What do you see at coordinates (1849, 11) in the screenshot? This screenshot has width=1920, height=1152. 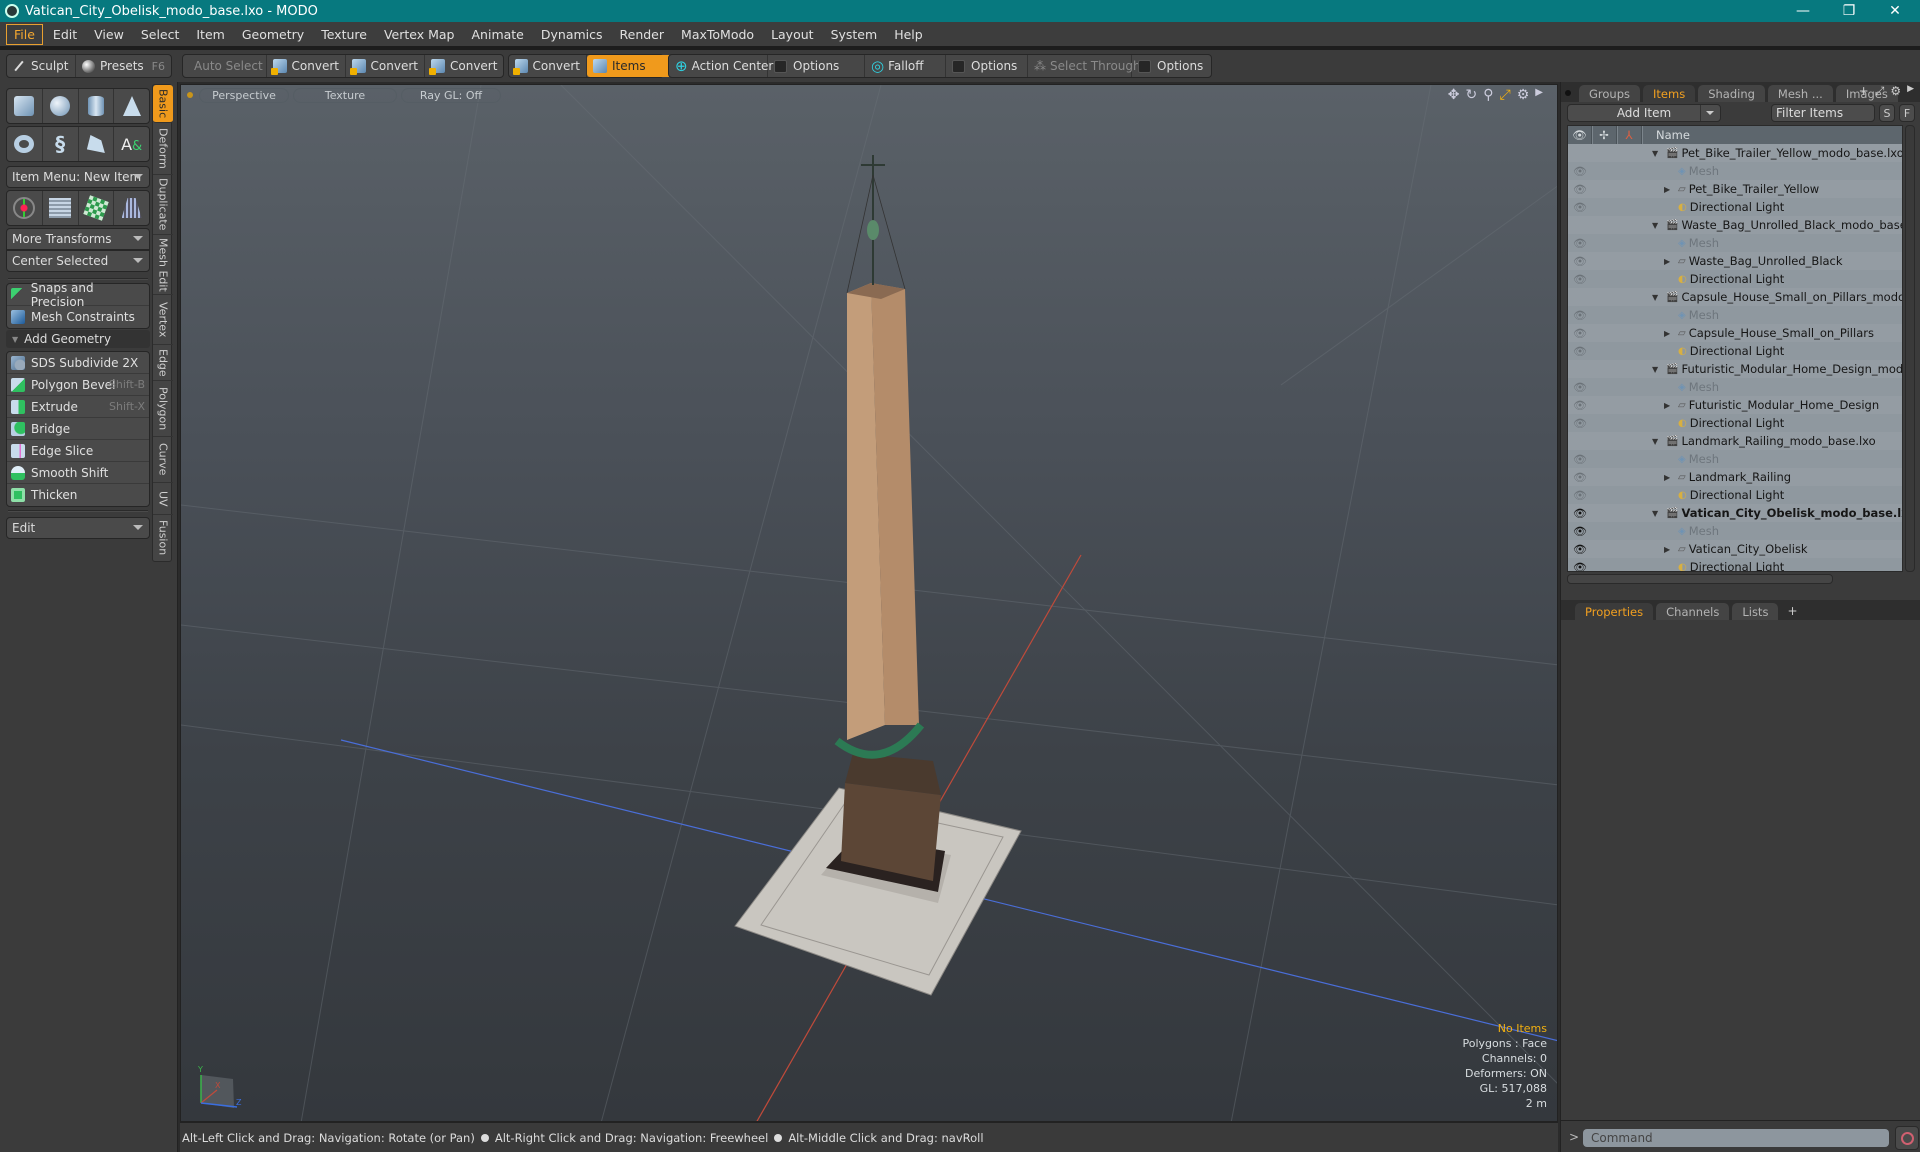 I see `maximize-button: ❐` at bounding box center [1849, 11].